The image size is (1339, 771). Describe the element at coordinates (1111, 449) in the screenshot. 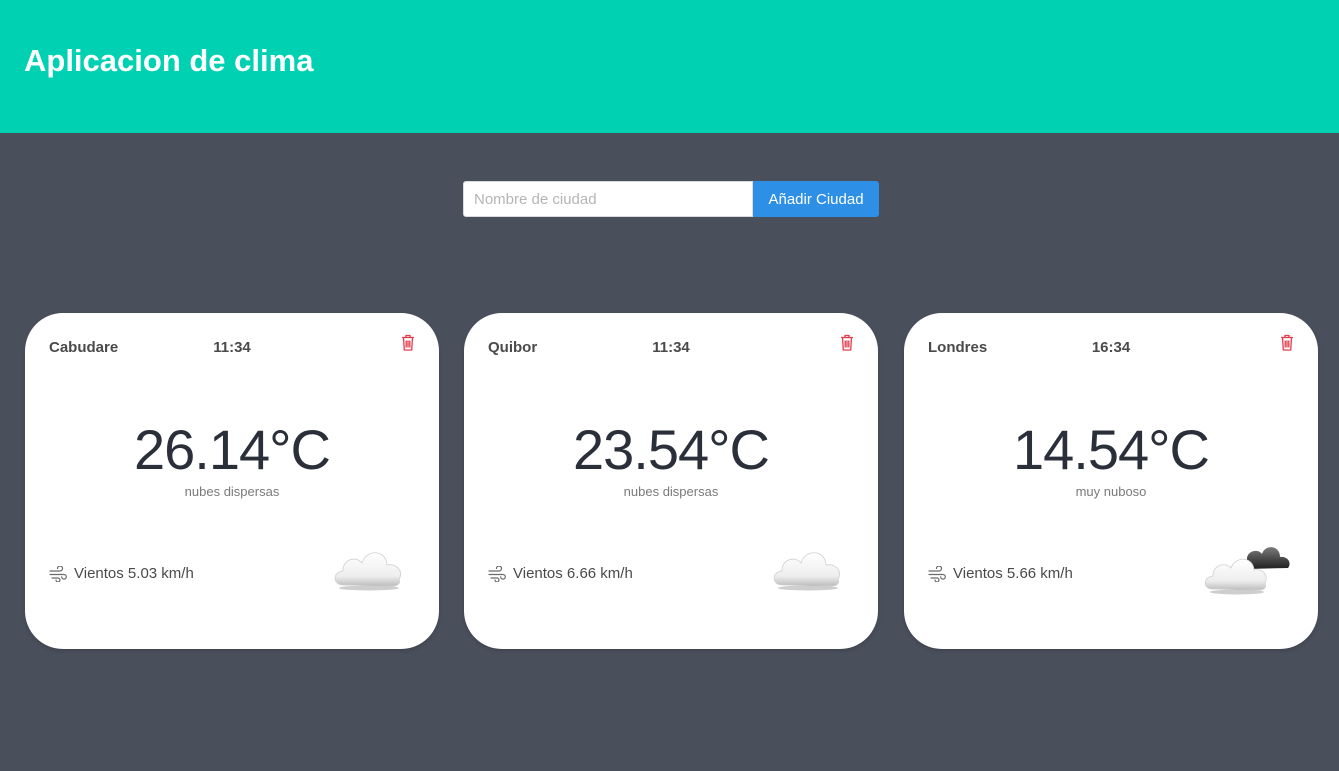

I see `temperature: 14.54°C` at that location.